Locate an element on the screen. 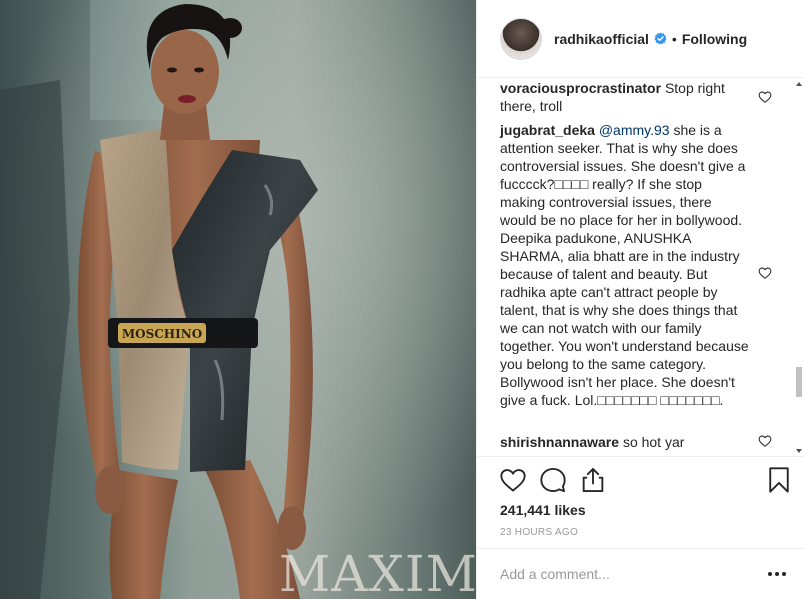 The image size is (804, 599). heart-icon is located at coordinates (513, 480).